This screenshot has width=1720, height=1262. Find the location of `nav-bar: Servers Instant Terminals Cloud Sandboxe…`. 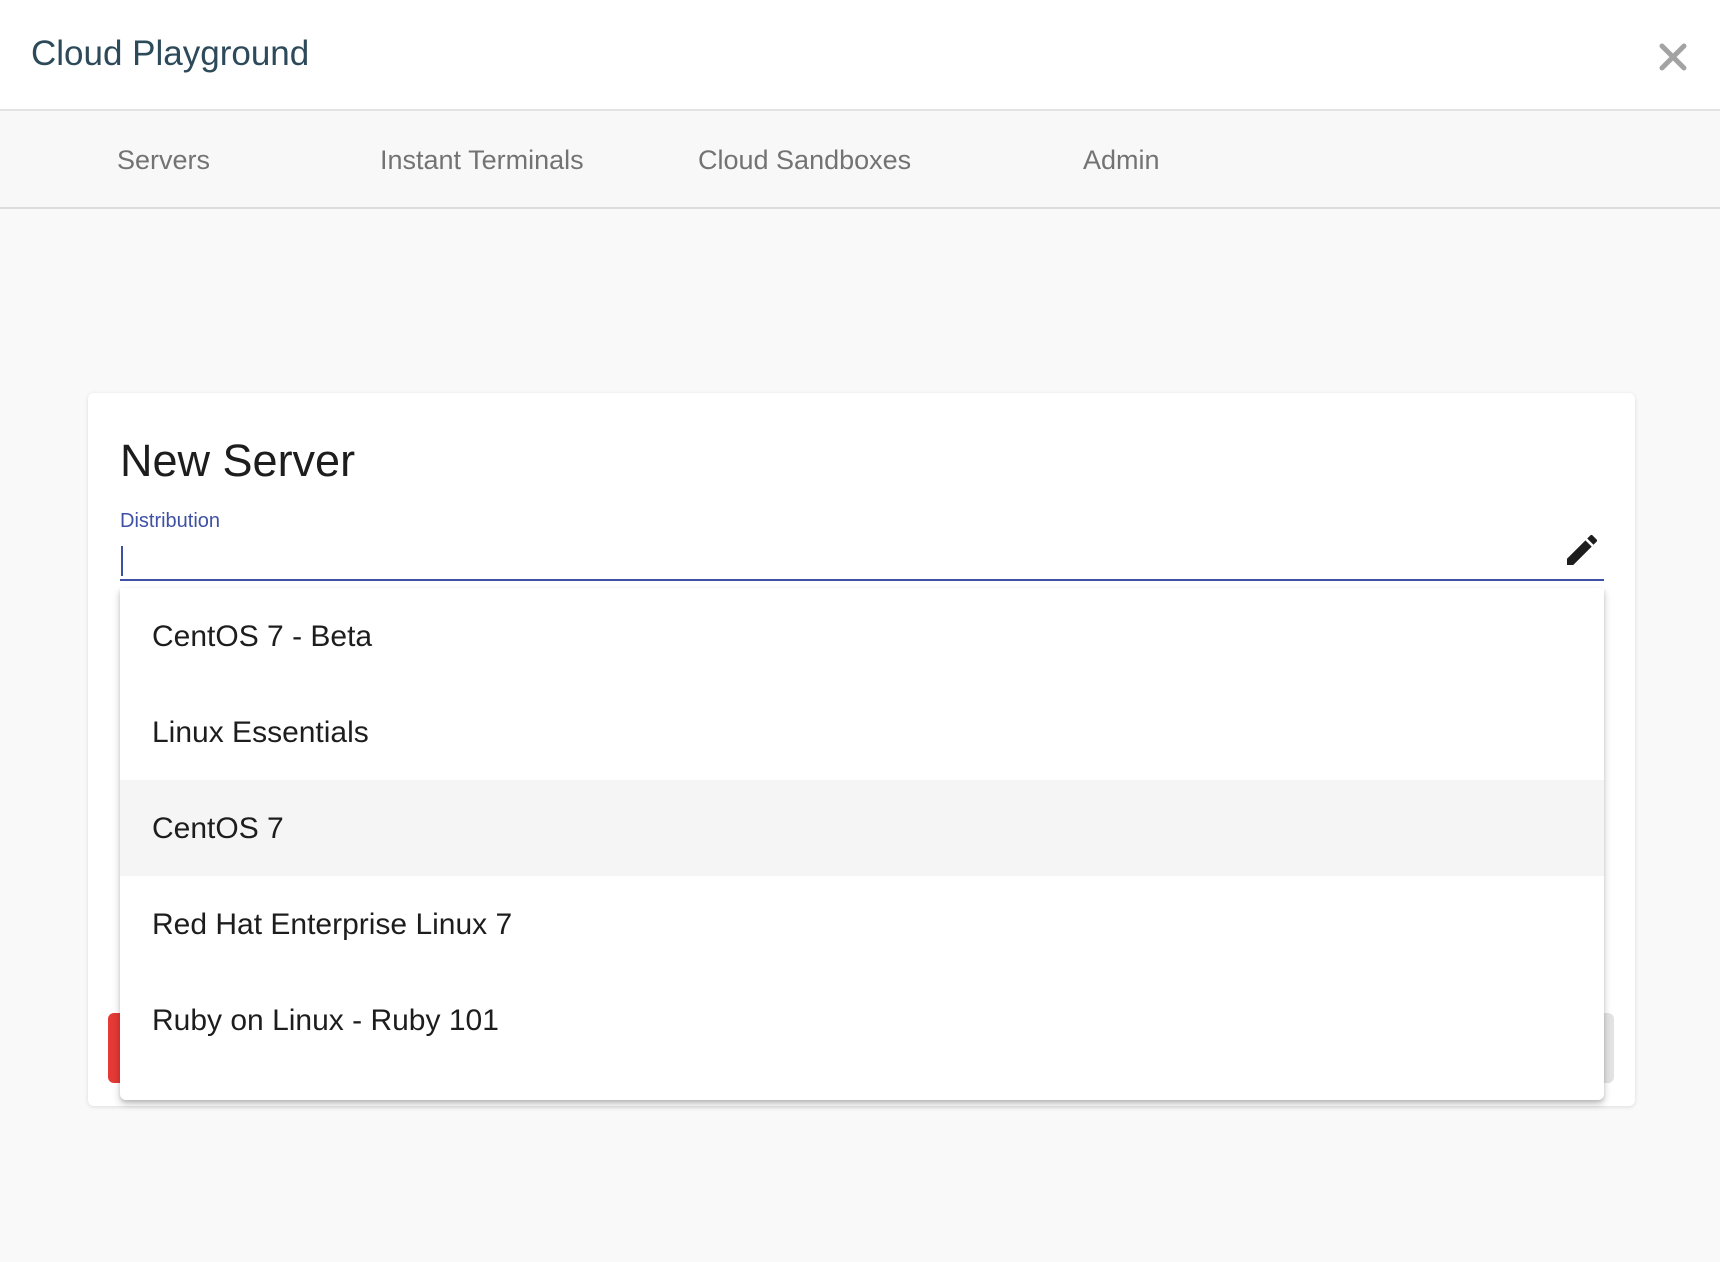

nav-bar: Servers Instant Terminals Cloud Sandboxe… is located at coordinates (860, 160).